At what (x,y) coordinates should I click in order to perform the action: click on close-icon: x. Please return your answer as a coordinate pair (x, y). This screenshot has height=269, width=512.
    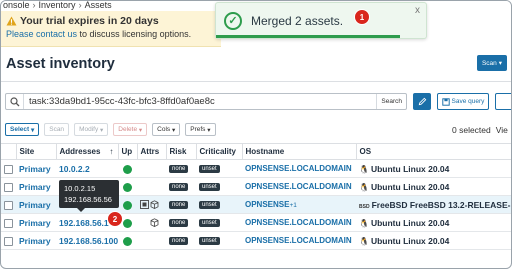
    Looking at the image, I should click on (417, 10).